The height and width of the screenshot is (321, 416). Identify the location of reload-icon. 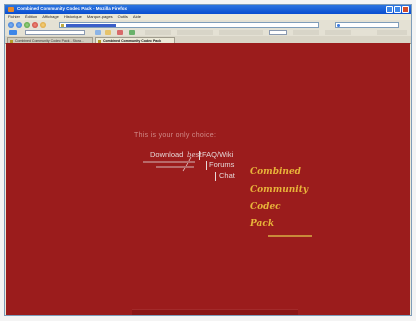
(27, 24).